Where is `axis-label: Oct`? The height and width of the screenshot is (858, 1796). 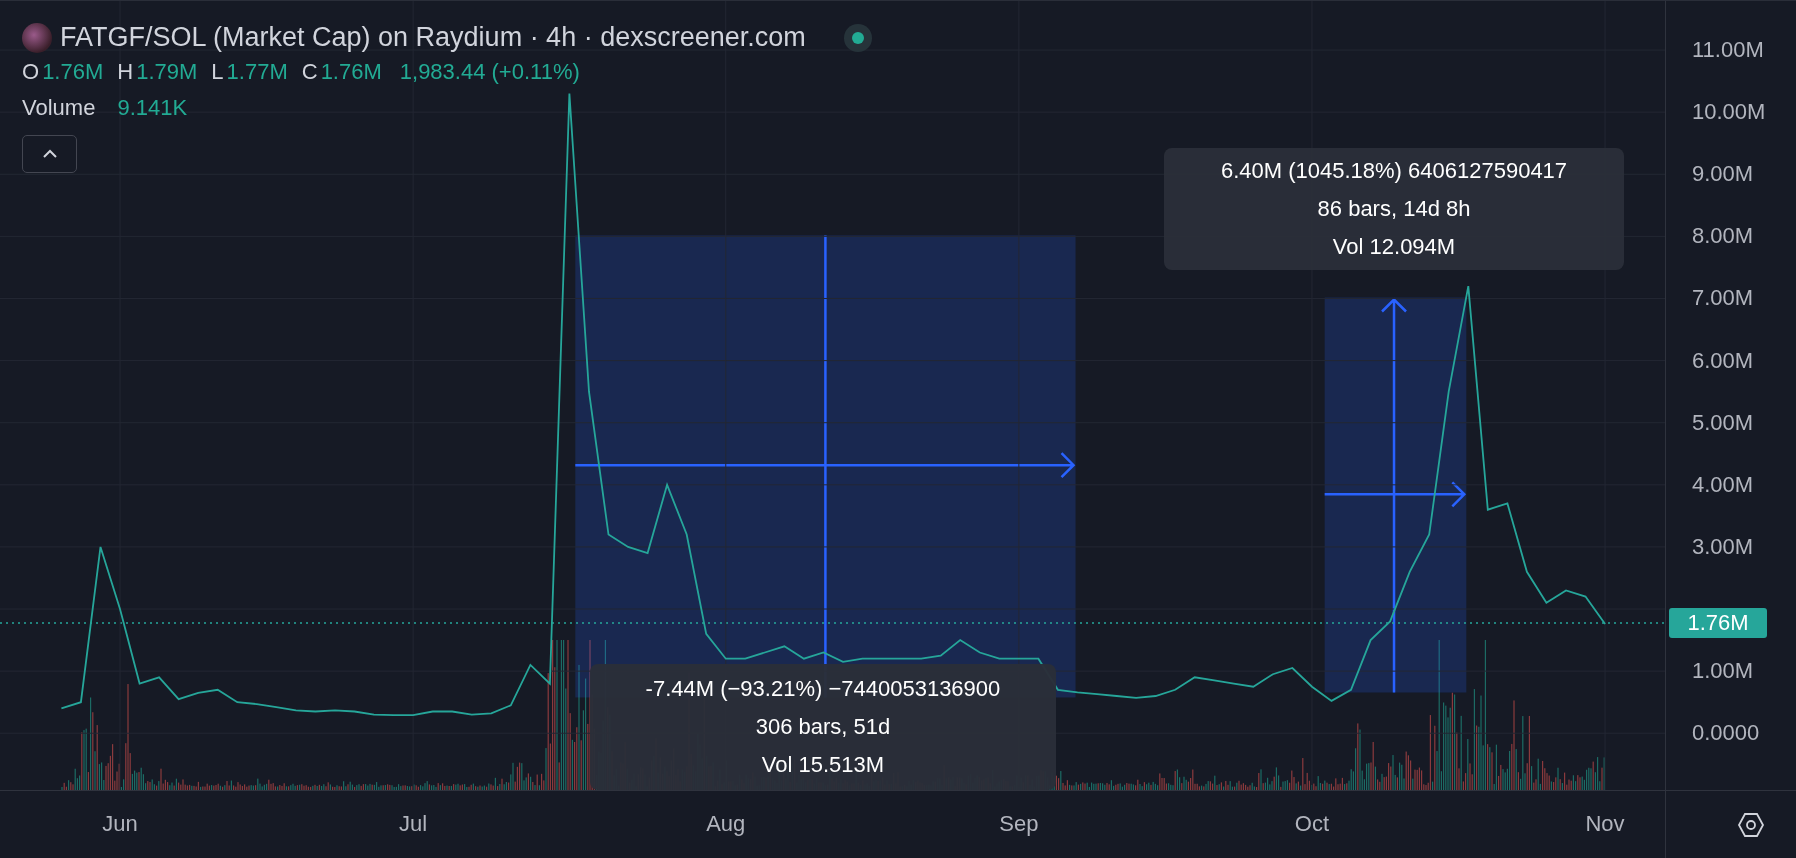
axis-label: Oct is located at coordinates (1312, 824).